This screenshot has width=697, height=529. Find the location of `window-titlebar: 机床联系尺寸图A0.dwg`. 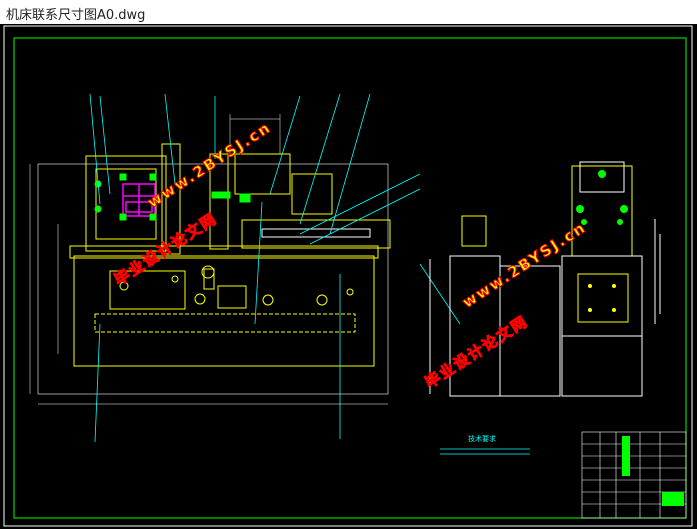

window-titlebar: 机床联系尺寸图A0.dwg is located at coordinates (348, 12).